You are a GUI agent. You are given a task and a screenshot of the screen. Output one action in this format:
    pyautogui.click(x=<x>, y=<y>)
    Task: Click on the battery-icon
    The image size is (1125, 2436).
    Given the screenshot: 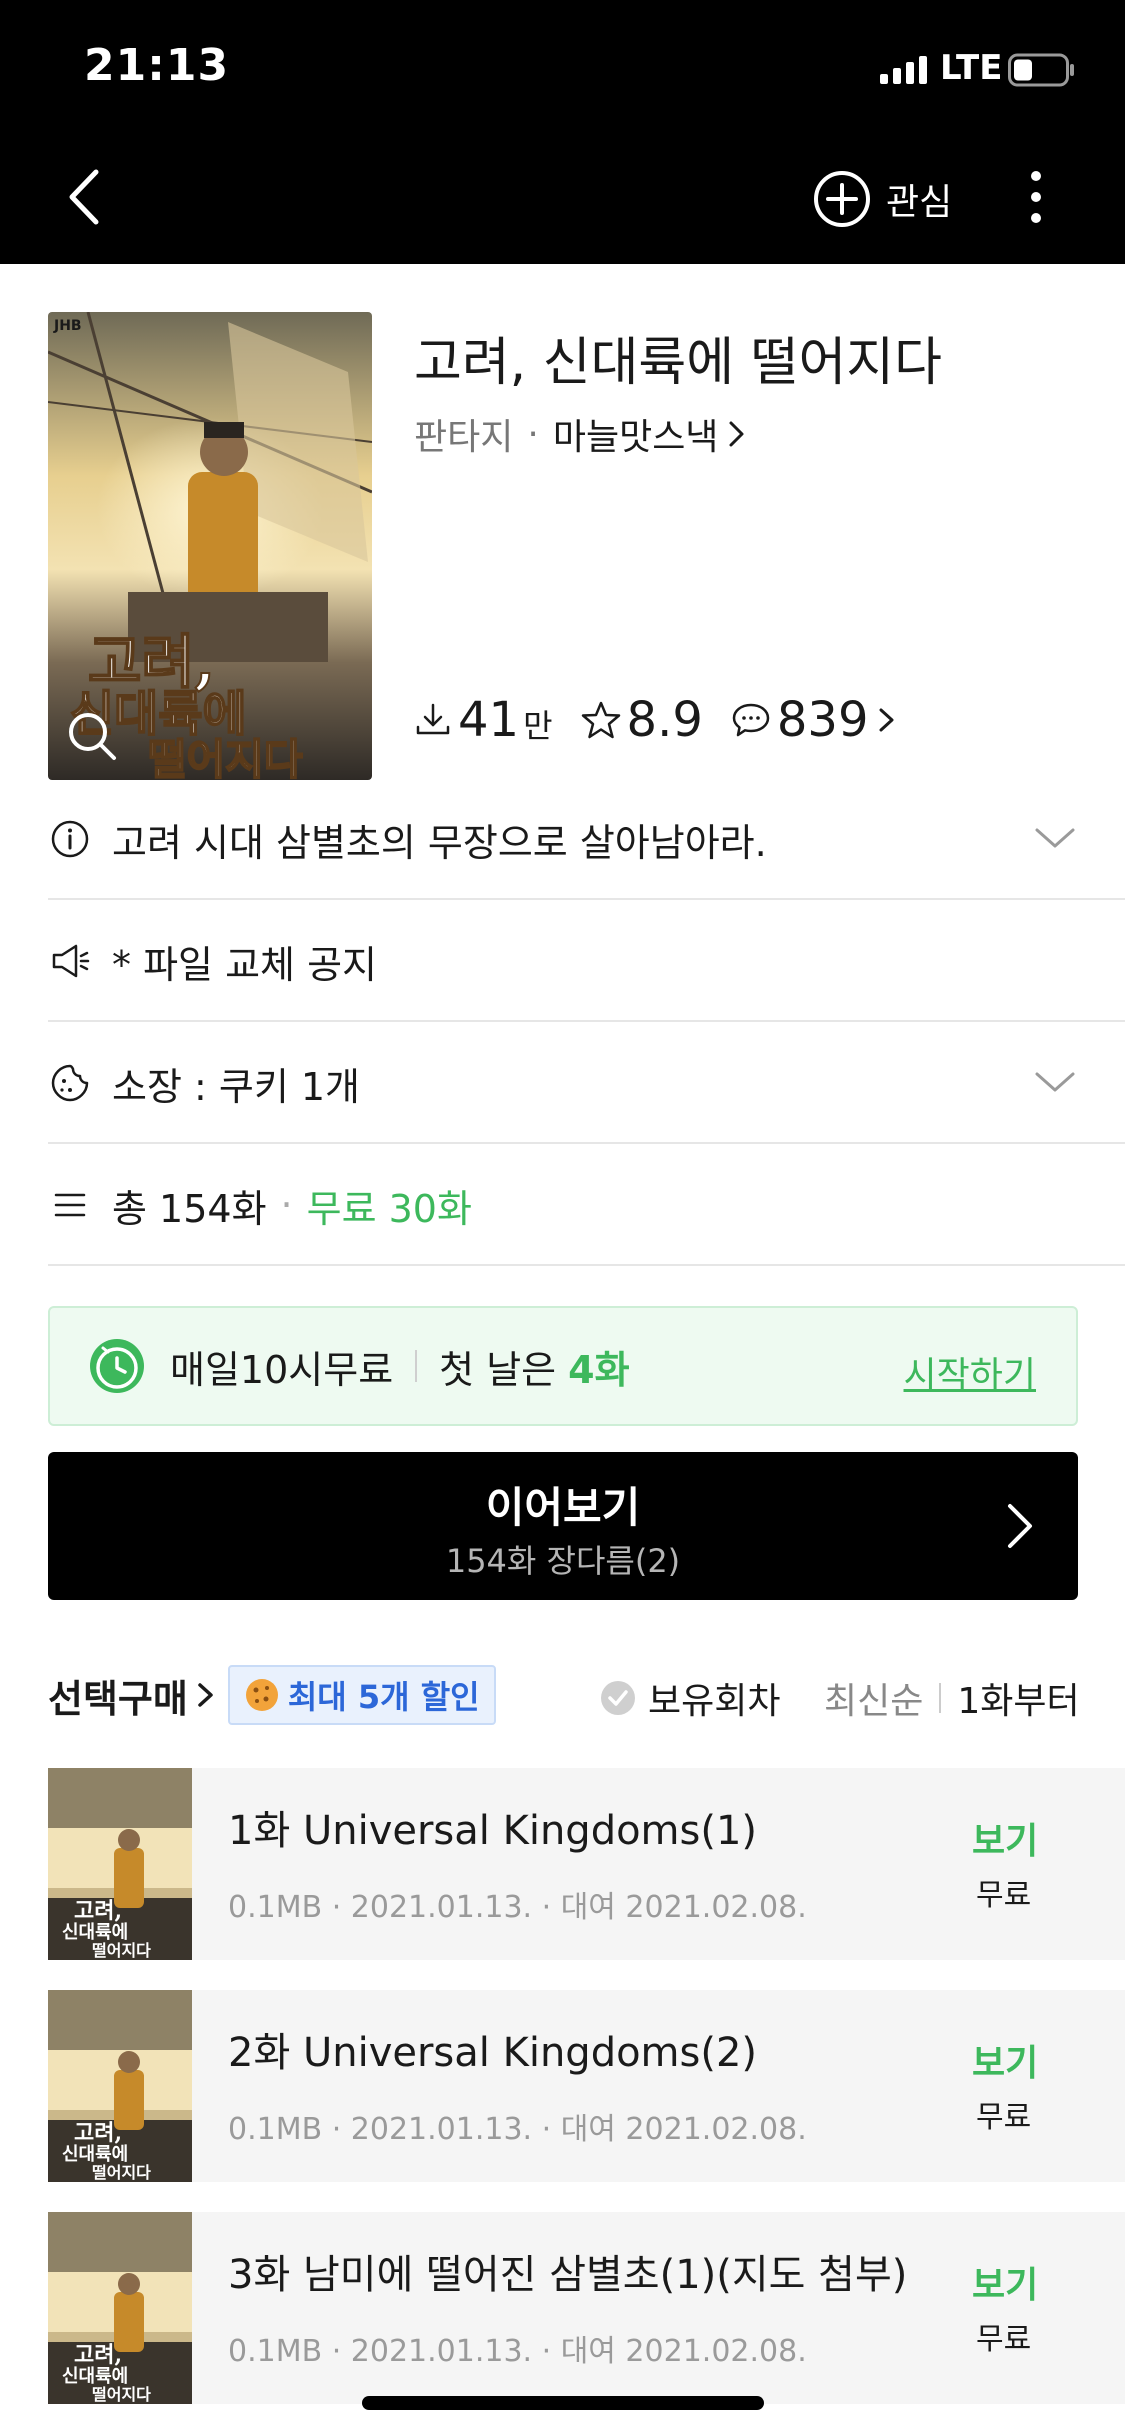 What is the action you would take?
    pyautogui.click(x=1041, y=70)
    